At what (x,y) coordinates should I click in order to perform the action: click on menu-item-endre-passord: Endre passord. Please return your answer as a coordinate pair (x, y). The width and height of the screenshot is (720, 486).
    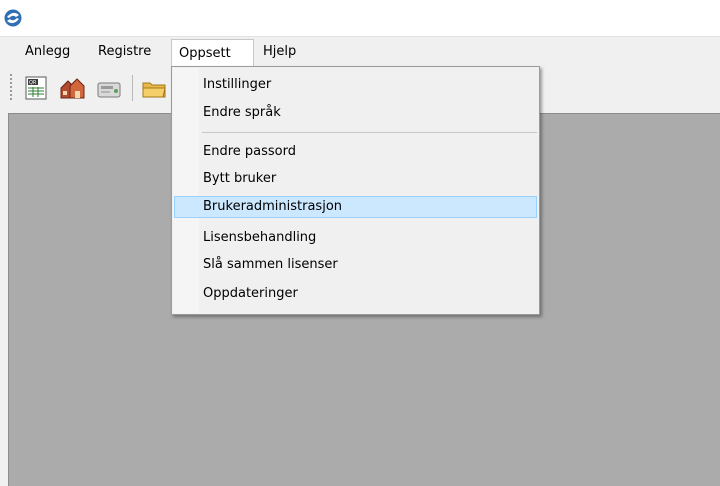
    Looking at the image, I should click on (355, 152).